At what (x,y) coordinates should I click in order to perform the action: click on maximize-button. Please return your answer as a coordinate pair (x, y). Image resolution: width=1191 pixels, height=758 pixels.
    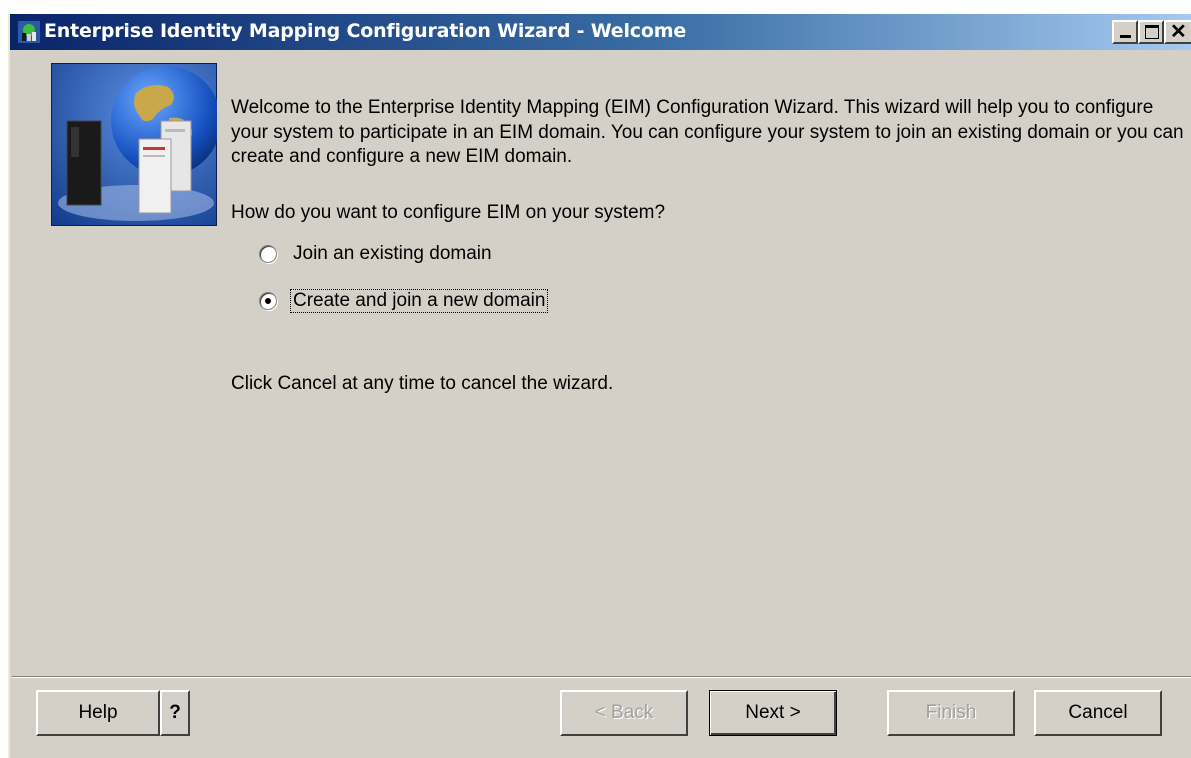
    Looking at the image, I should click on (1151, 32).